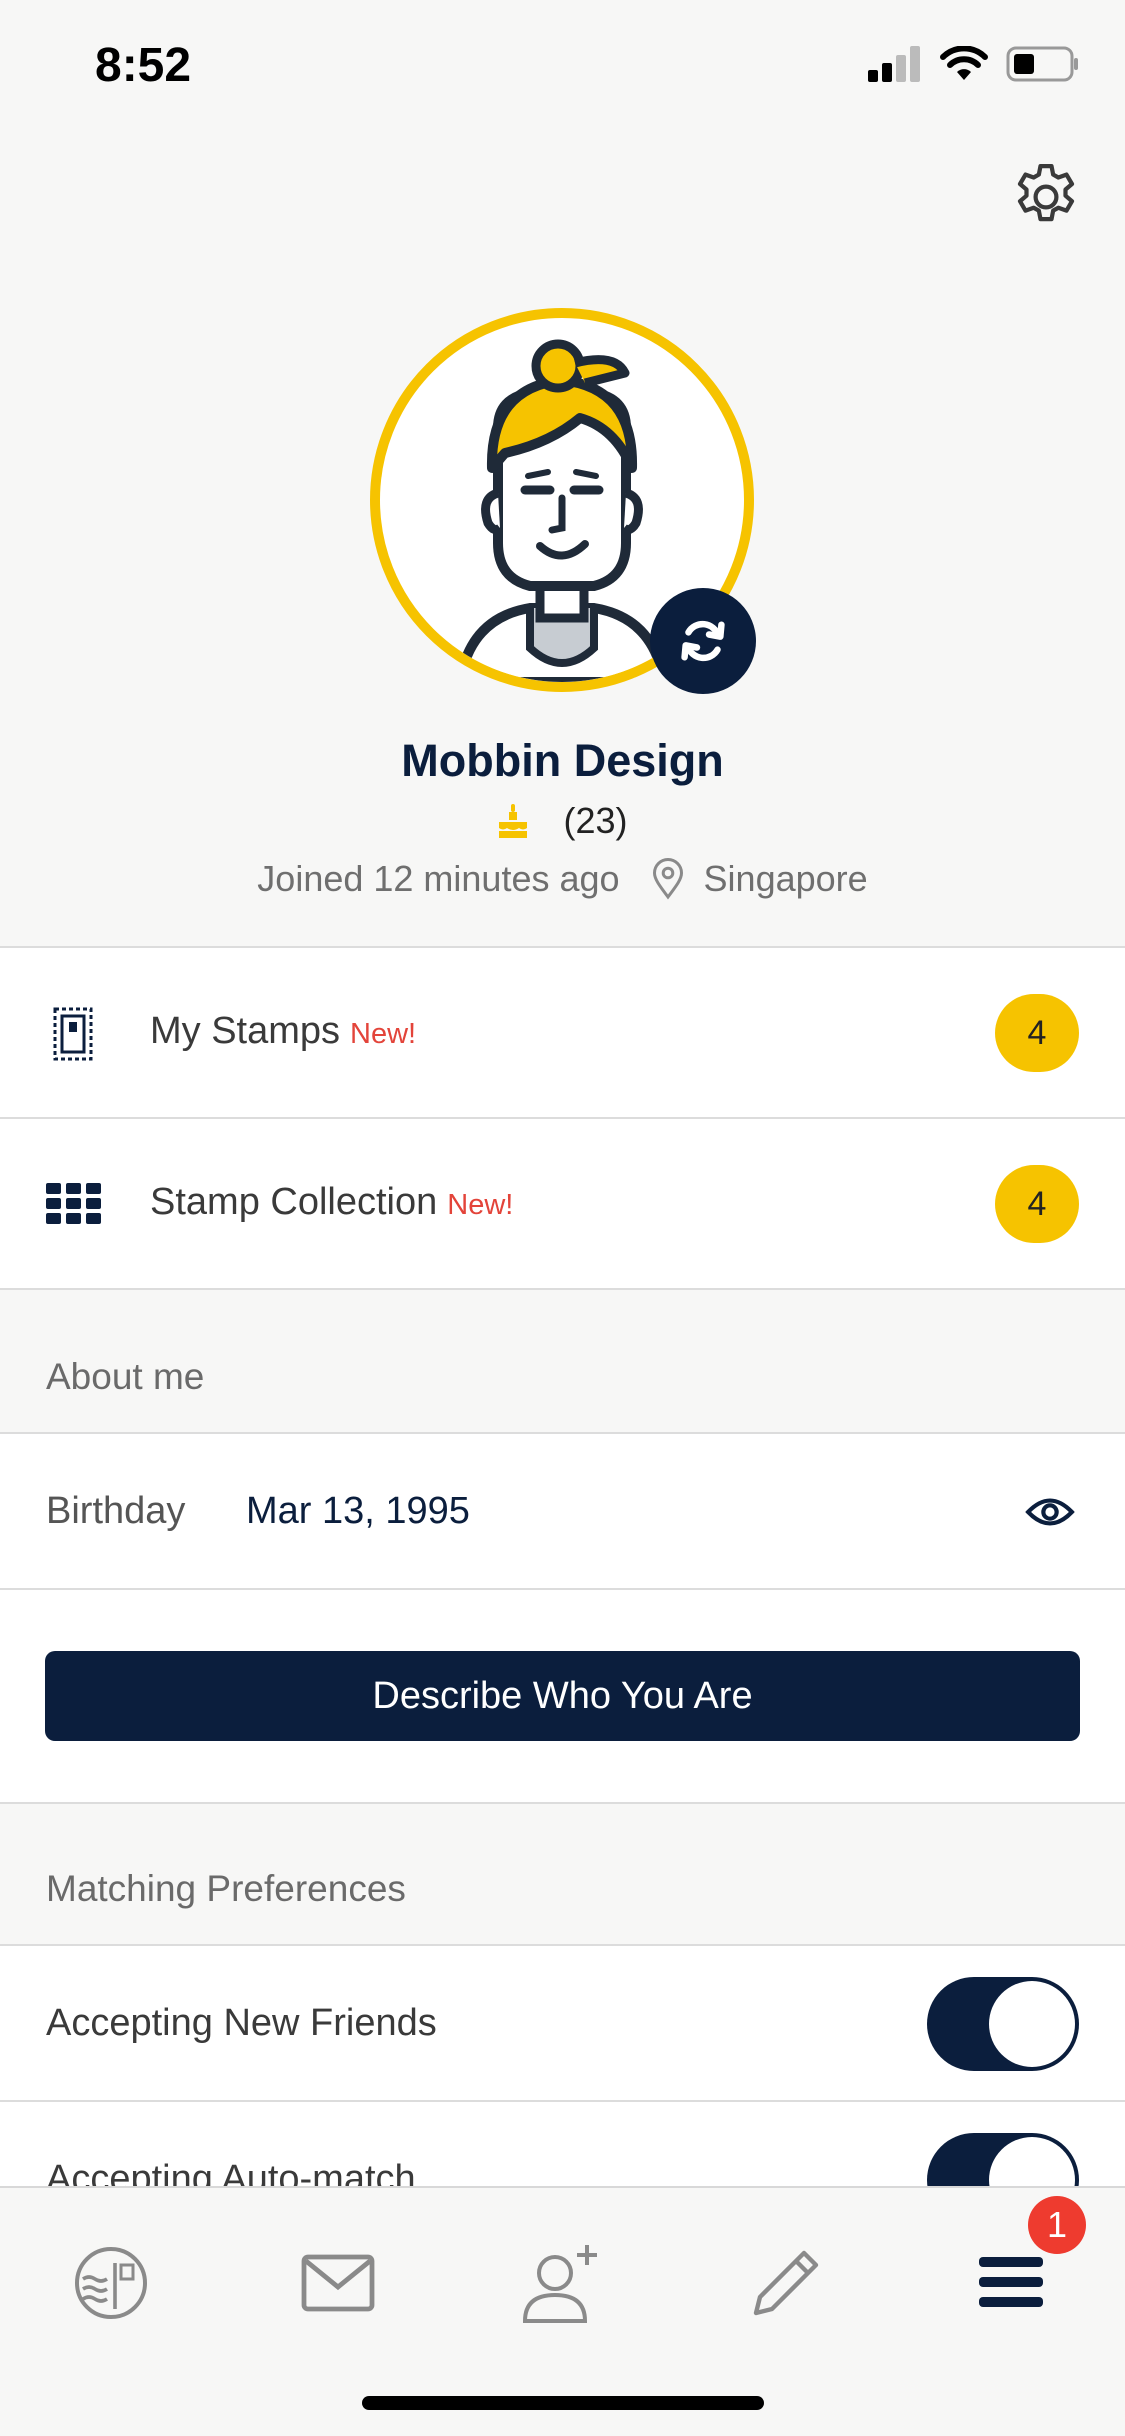 The image size is (1125, 2436). I want to click on mail-icon, so click(338, 2283).